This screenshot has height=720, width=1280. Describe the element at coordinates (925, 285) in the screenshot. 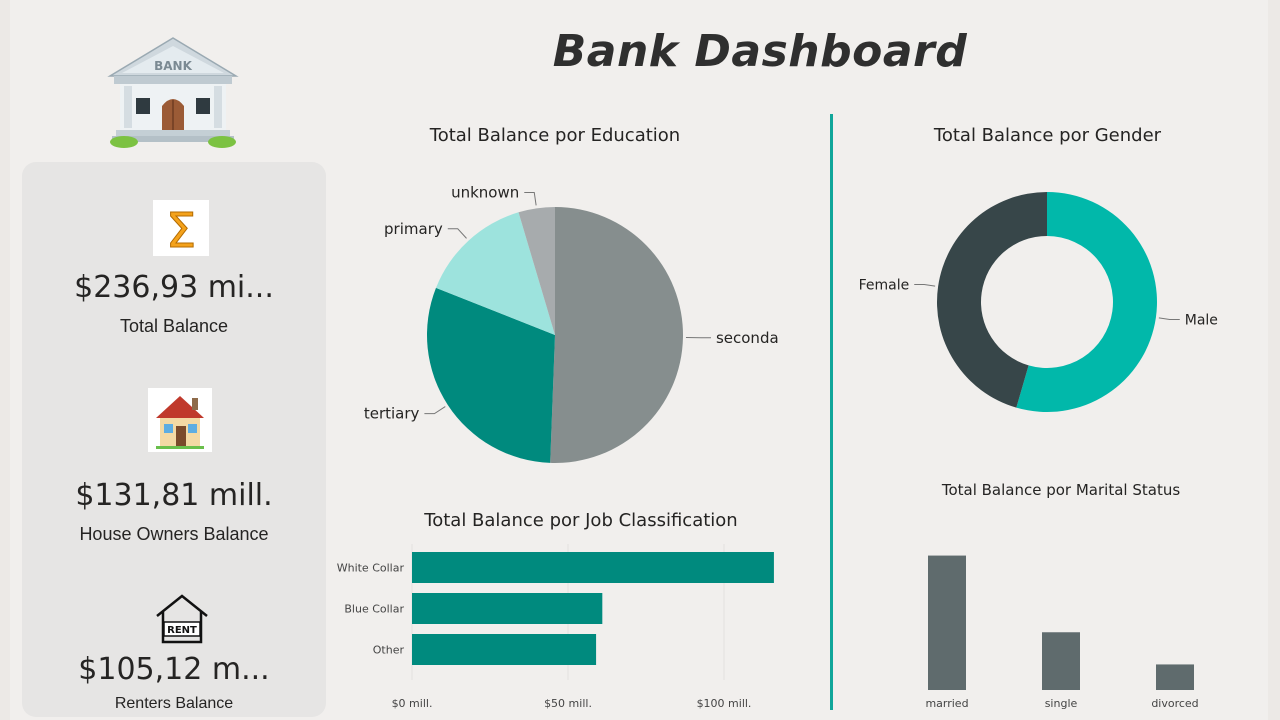

I see `gender-leader-female` at that location.